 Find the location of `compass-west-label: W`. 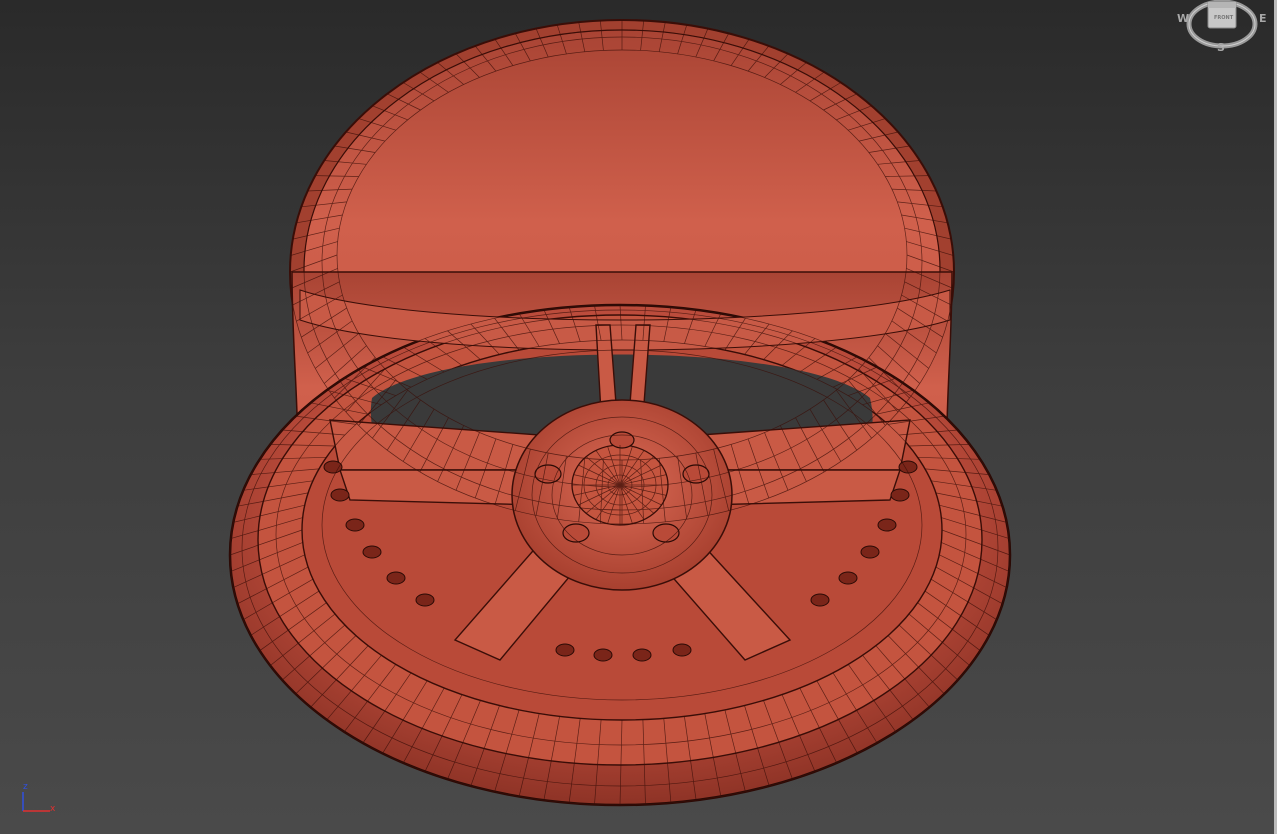

compass-west-label: W is located at coordinates (1183, 18).